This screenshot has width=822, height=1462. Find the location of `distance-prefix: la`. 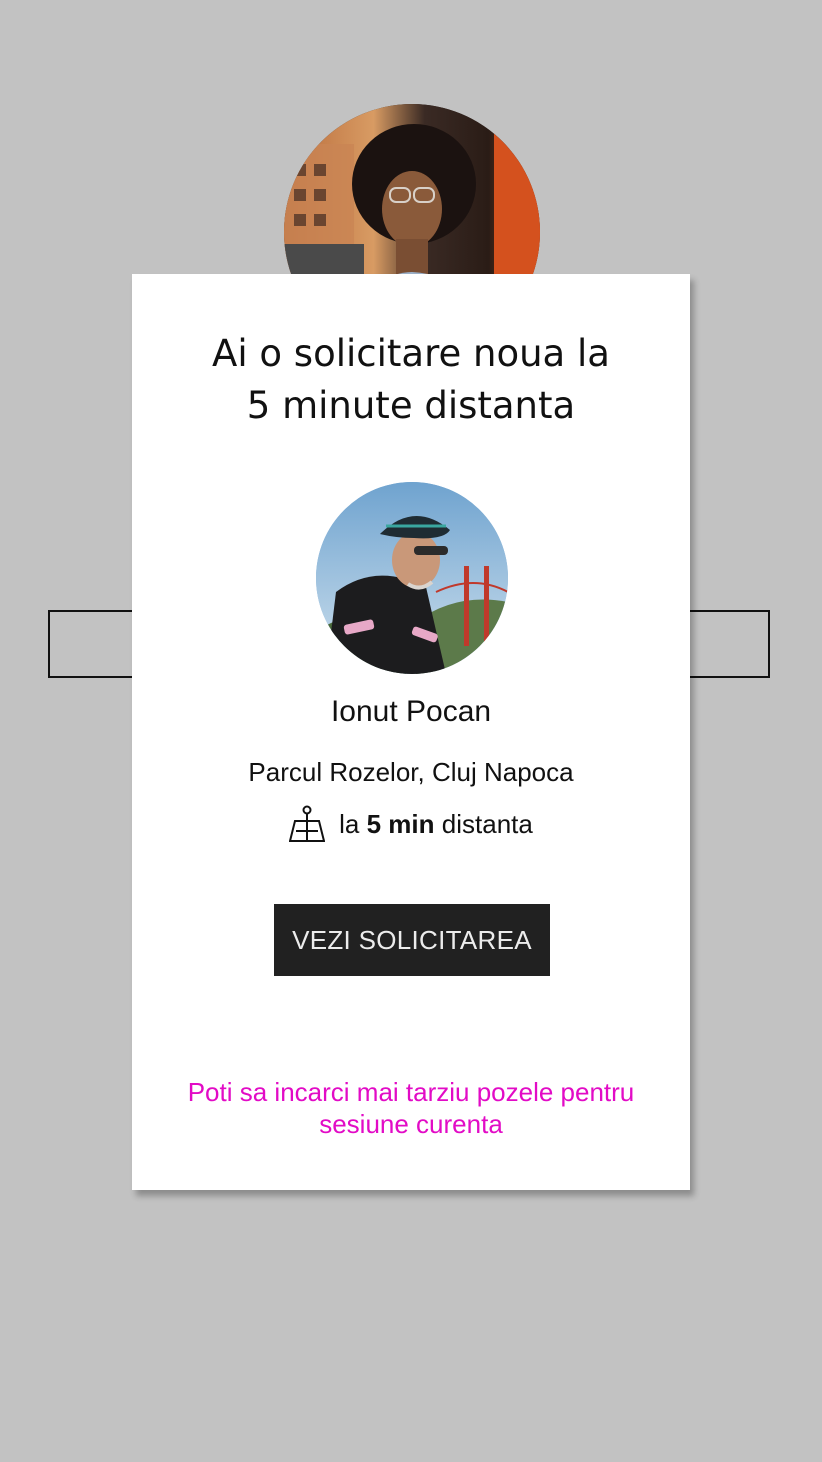

distance-prefix: la is located at coordinates (349, 823).